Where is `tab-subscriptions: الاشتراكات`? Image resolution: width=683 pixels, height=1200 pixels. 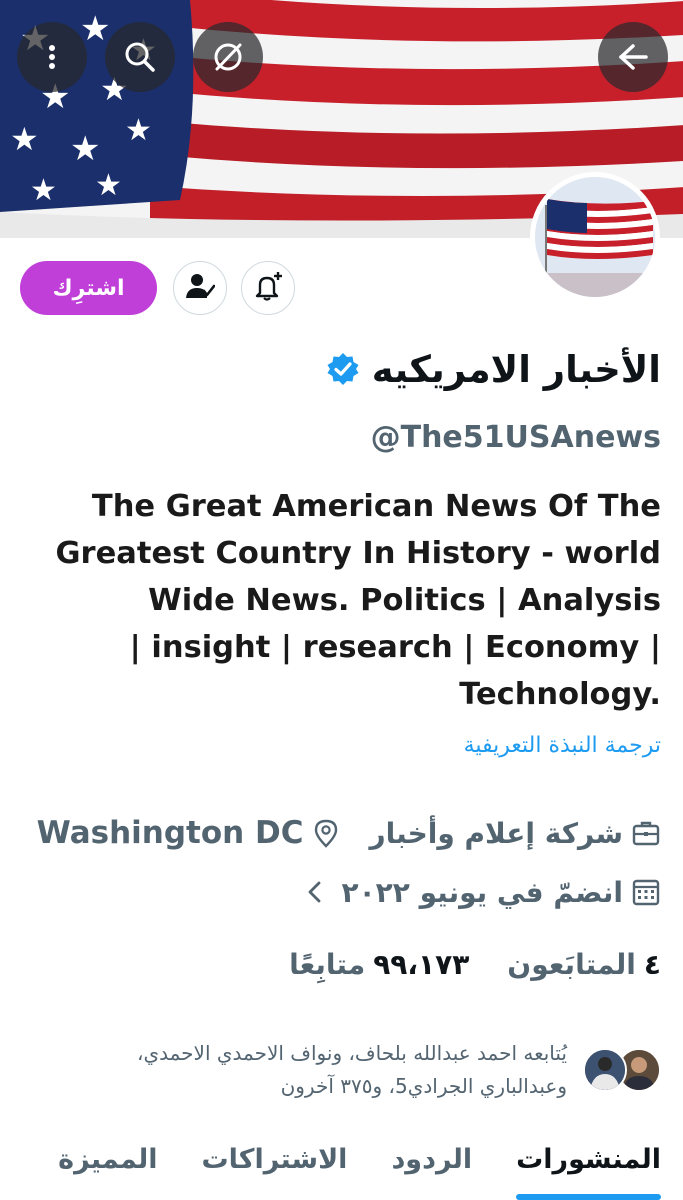 tab-subscriptions: الاشتراكات is located at coordinates (274, 1153).